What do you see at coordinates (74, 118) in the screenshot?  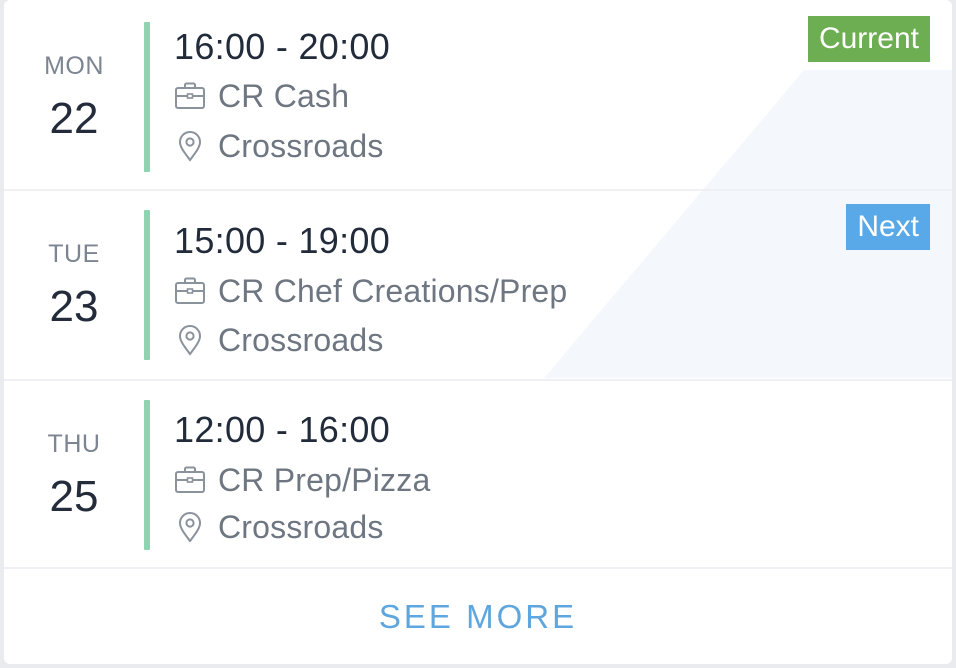 I see `shift-date: 22` at bounding box center [74, 118].